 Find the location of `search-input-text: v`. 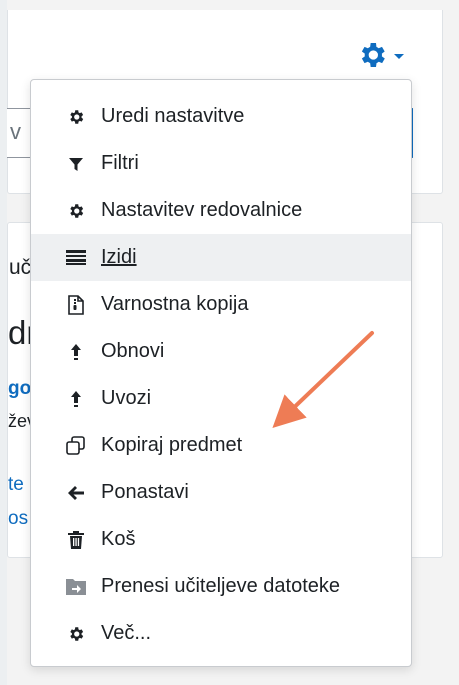

search-input-text: v is located at coordinates (15, 131).